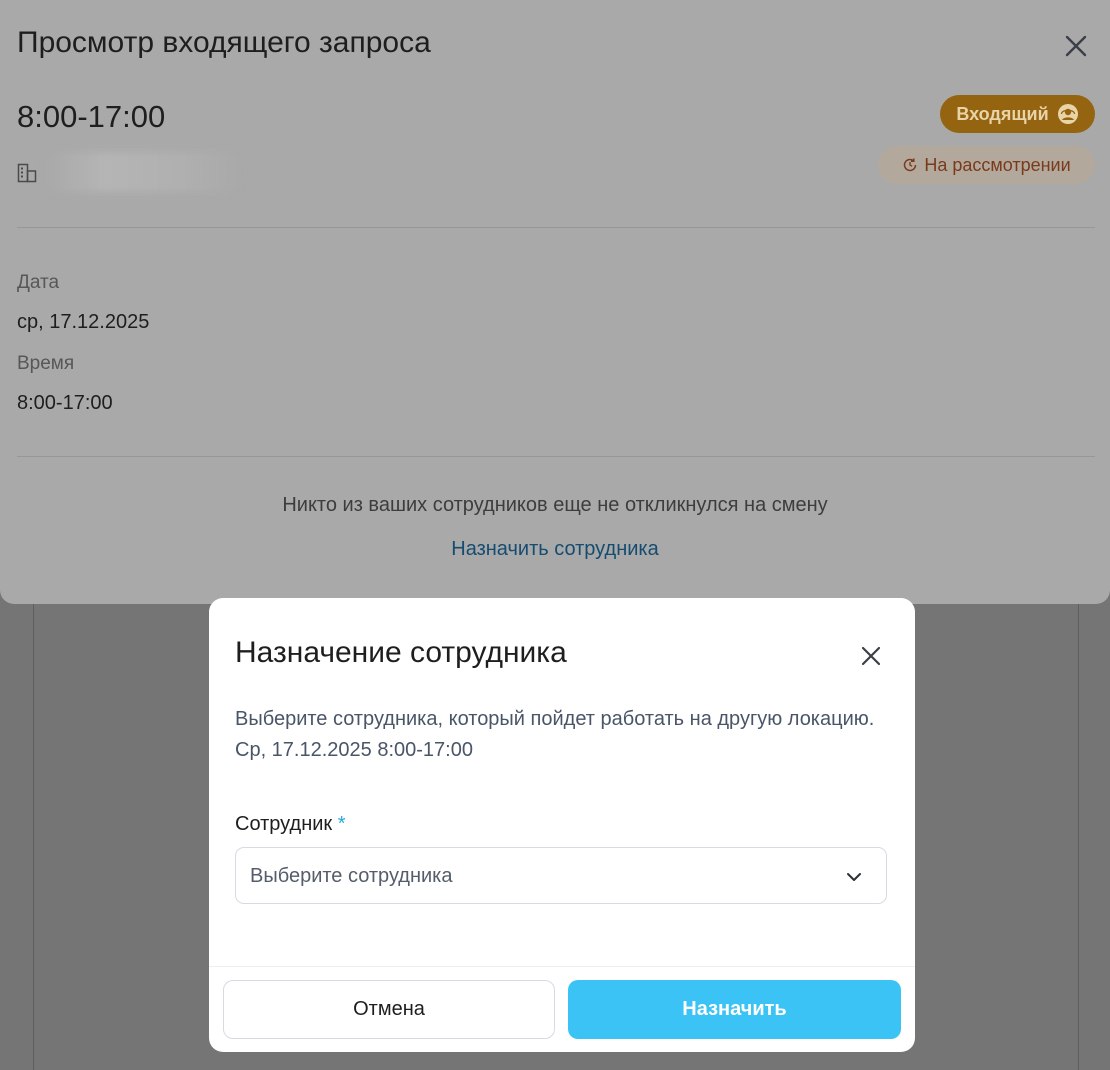  Describe the element at coordinates (83, 322) in the screenshot. I see `date-value: ср, 17.12.2025` at that location.